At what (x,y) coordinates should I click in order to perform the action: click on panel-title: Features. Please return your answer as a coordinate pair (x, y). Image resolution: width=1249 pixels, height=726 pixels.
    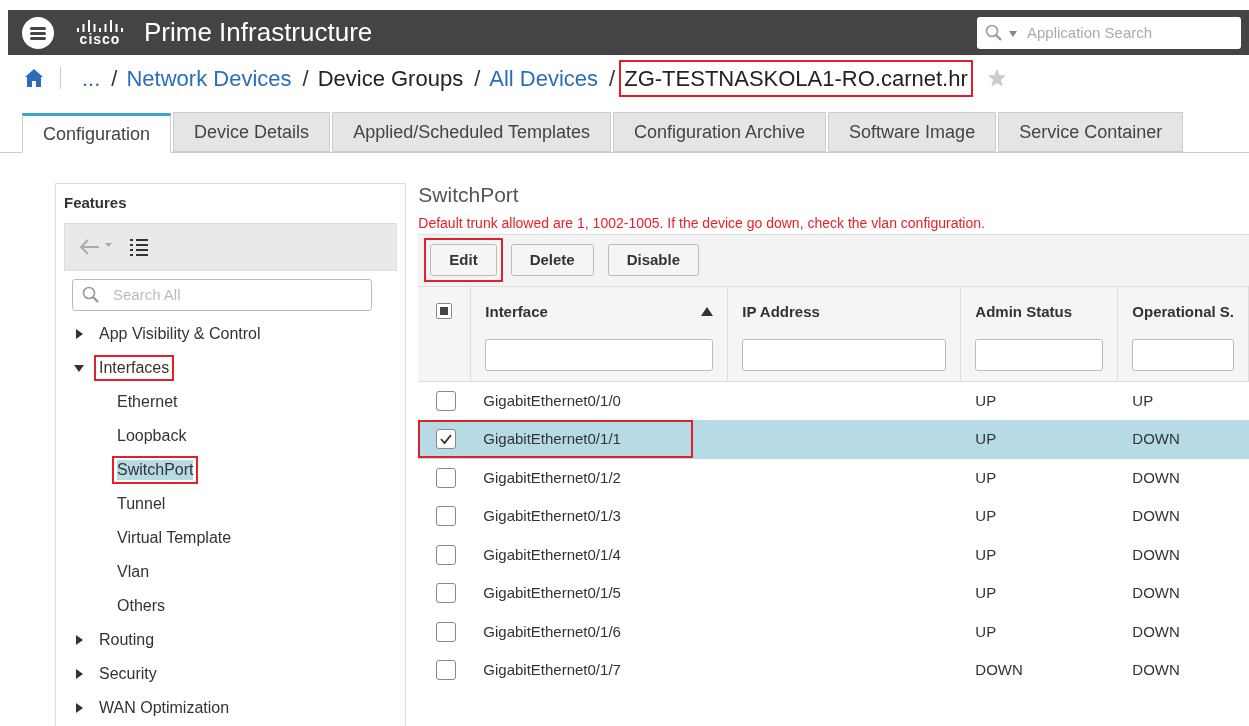
    Looking at the image, I should click on (96, 203).